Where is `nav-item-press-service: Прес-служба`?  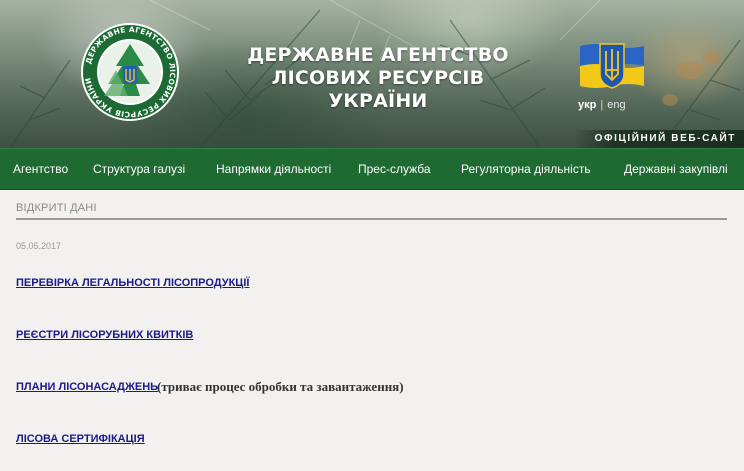 nav-item-press-service: Прес-служба is located at coordinates (394, 169).